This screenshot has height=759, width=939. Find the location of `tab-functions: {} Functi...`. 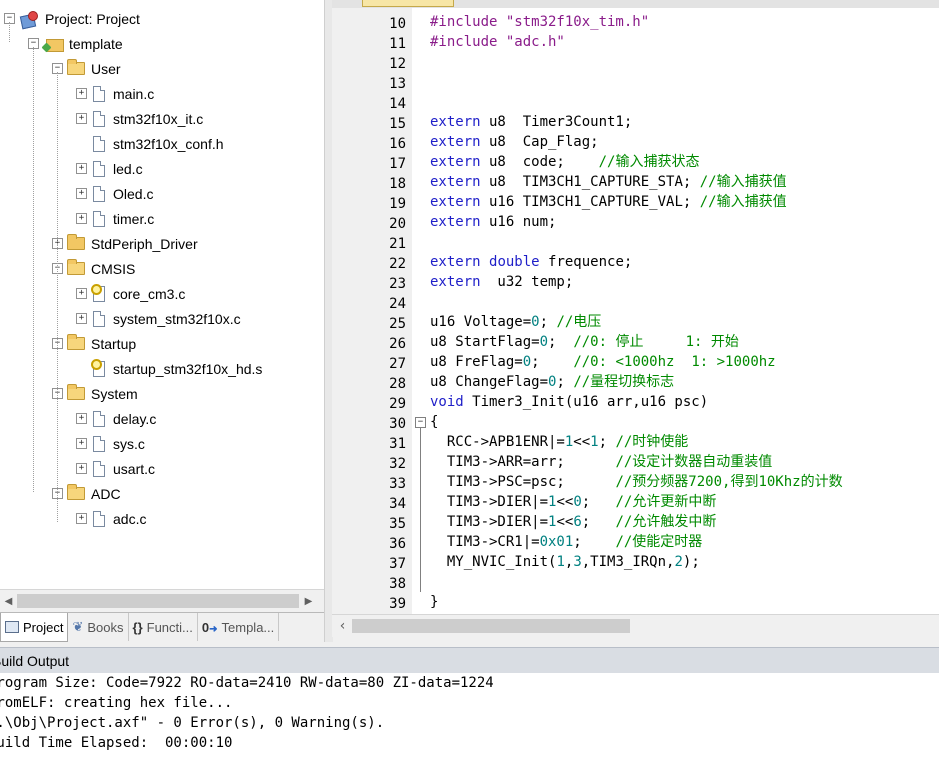

tab-functions: {} Functi... is located at coordinates (163, 627).